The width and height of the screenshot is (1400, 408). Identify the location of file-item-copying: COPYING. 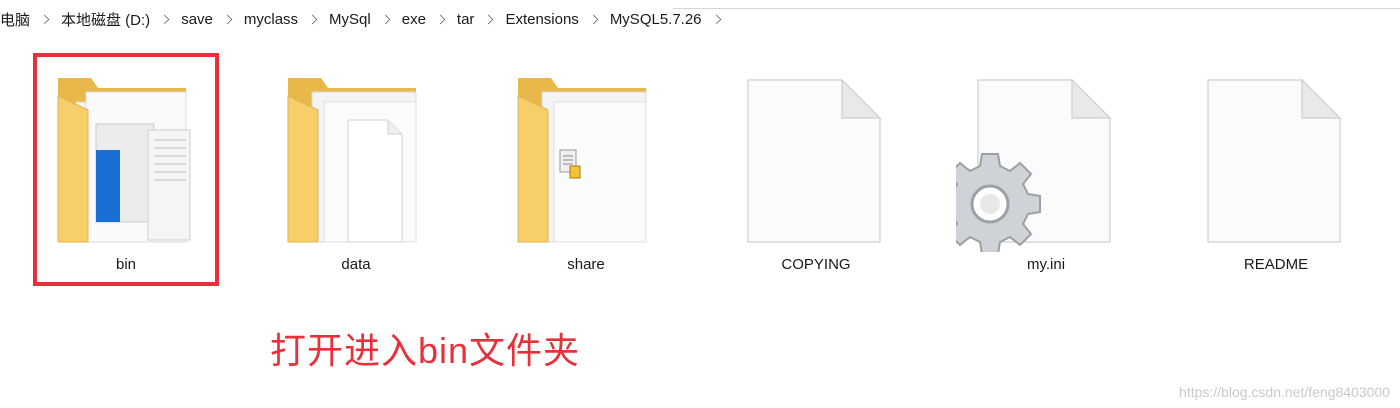
(816, 170).